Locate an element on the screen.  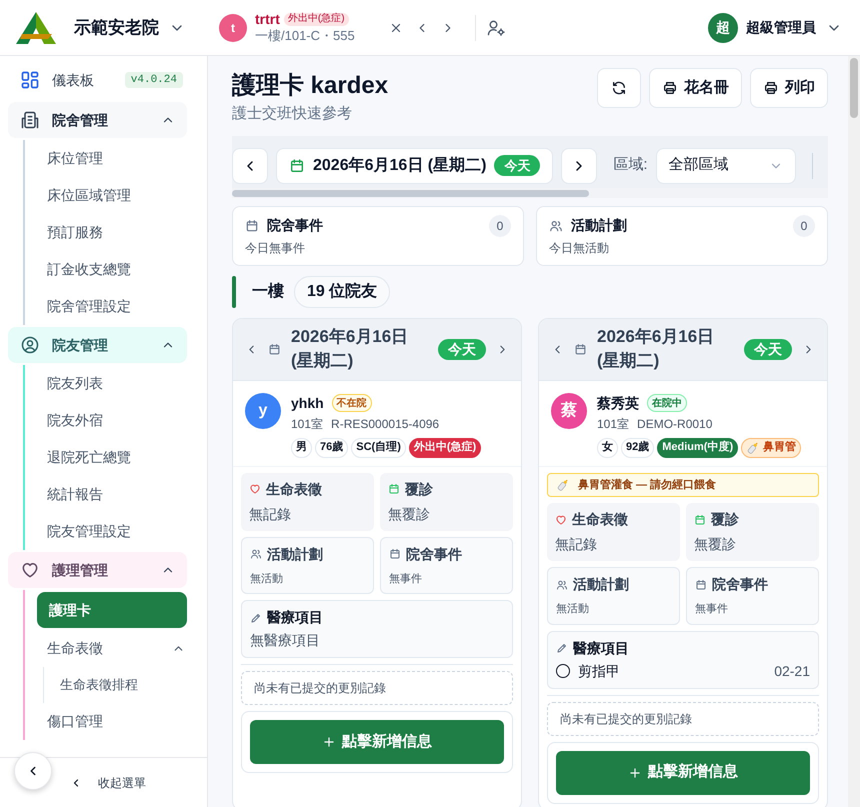
sidebar-item: 床位管理 is located at coordinates (106, 158).